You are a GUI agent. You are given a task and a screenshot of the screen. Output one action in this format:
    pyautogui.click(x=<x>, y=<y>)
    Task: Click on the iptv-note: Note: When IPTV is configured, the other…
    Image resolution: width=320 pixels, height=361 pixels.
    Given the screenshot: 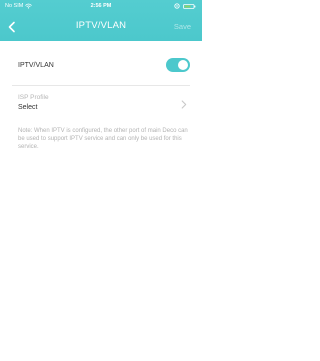 What is the action you would take?
    pyautogui.click(x=103, y=139)
    